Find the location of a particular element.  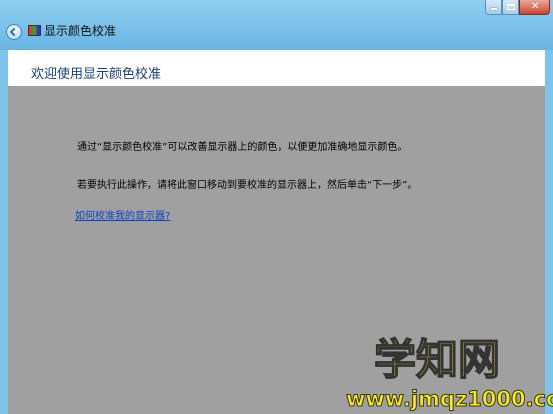

minimize-icon is located at coordinates (494, 9).